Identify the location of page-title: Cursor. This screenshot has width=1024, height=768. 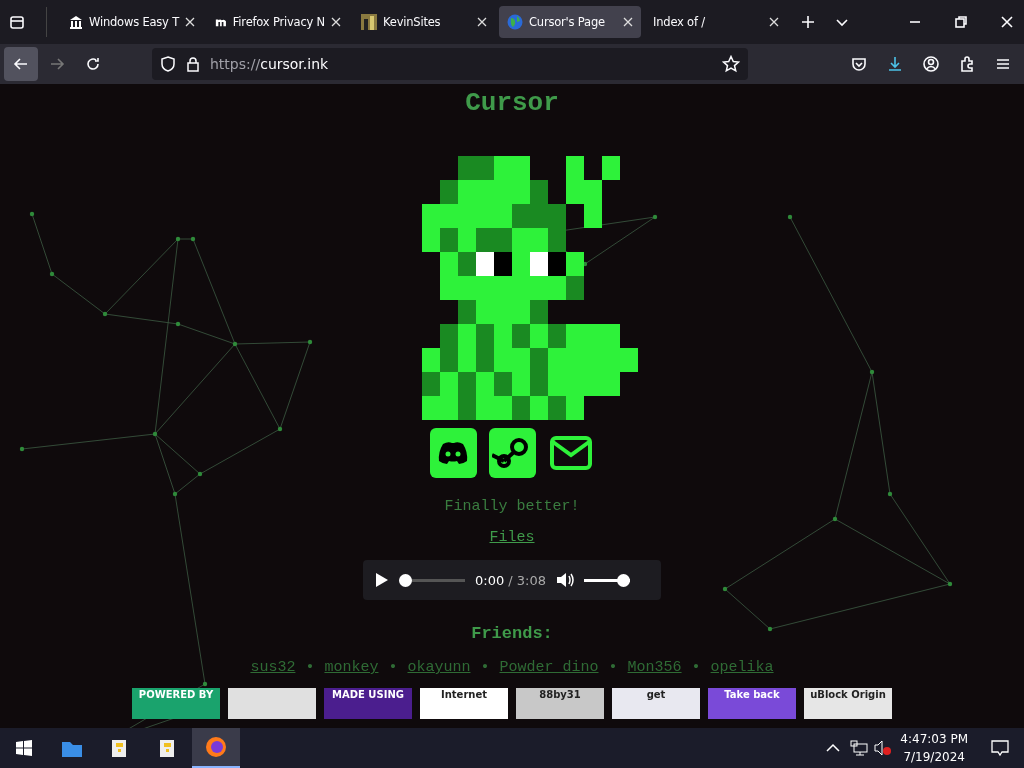
(512, 104).